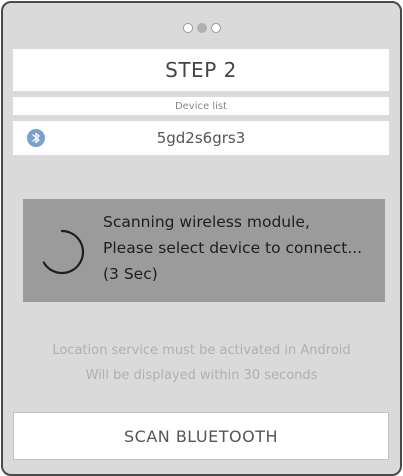 The width and height of the screenshot is (403, 476). What do you see at coordinates (201, 106) in the screenshot?
I see `device-list-header: Device list` at bounding box center [201, 106].